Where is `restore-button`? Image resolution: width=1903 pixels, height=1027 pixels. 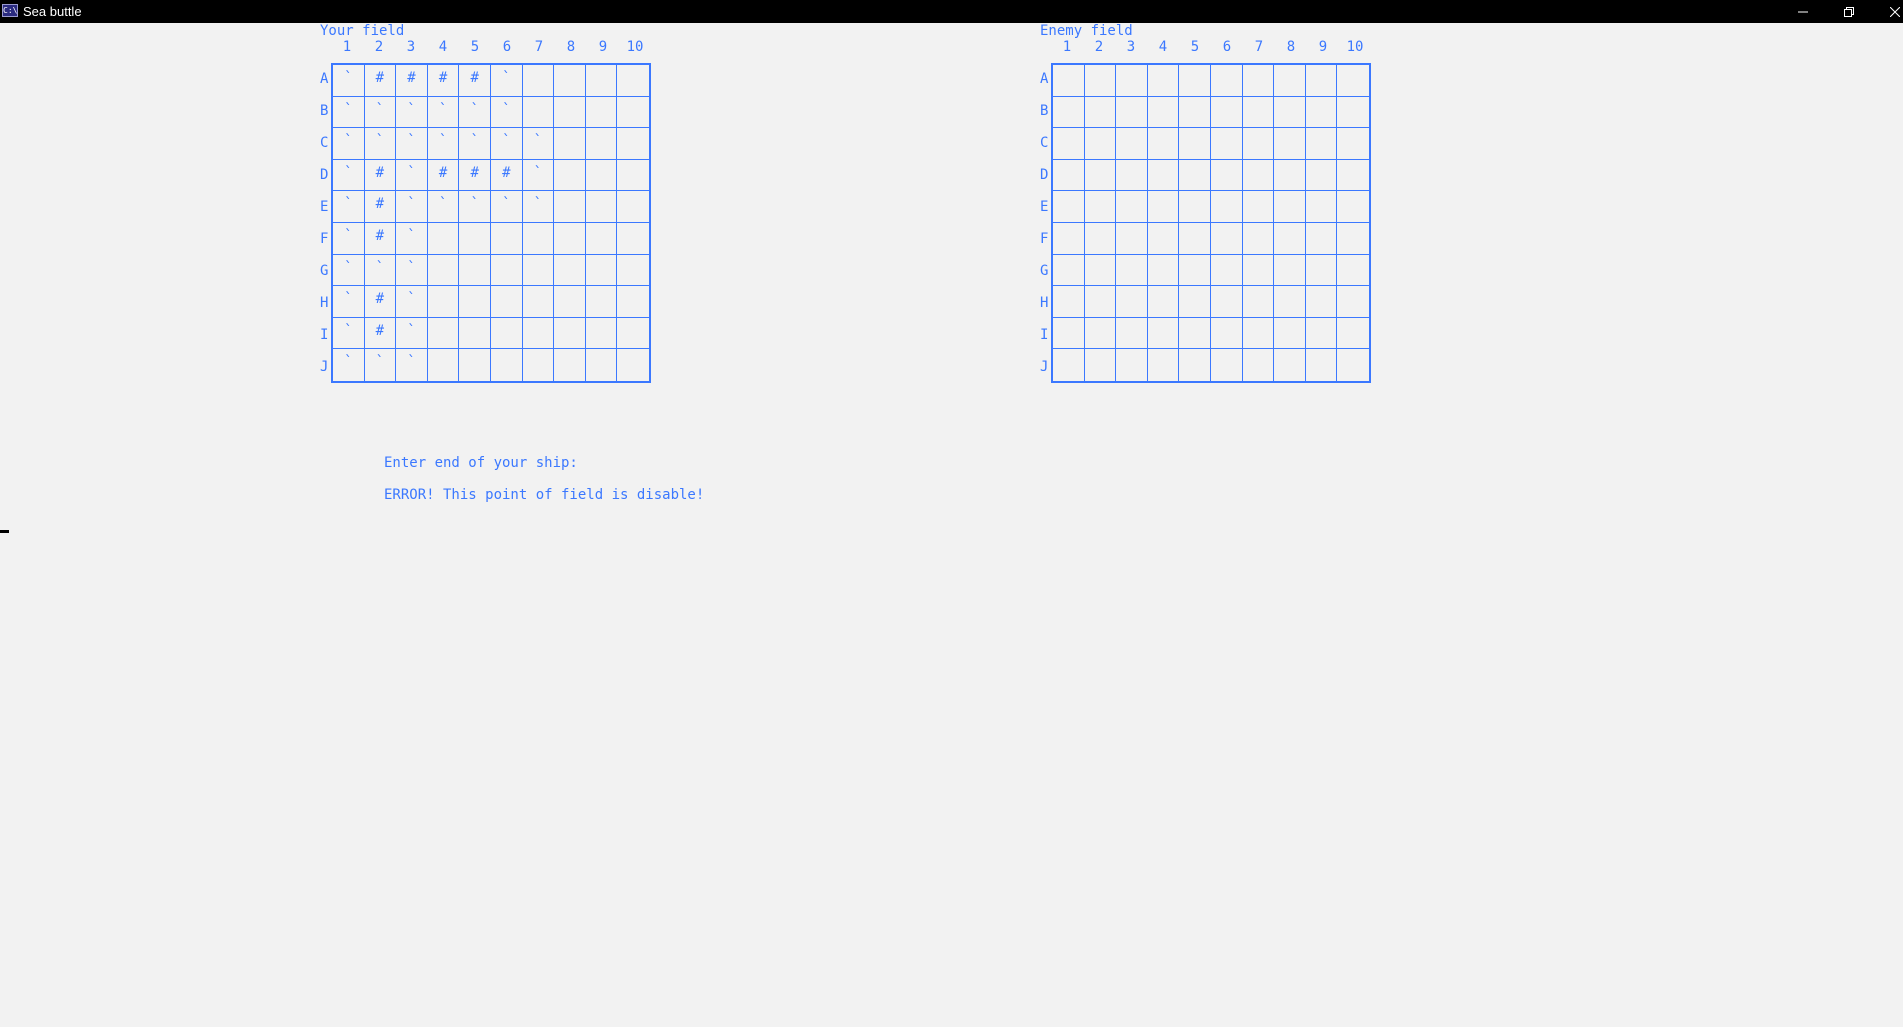 restore-button is located at coordinates (1848, 11).